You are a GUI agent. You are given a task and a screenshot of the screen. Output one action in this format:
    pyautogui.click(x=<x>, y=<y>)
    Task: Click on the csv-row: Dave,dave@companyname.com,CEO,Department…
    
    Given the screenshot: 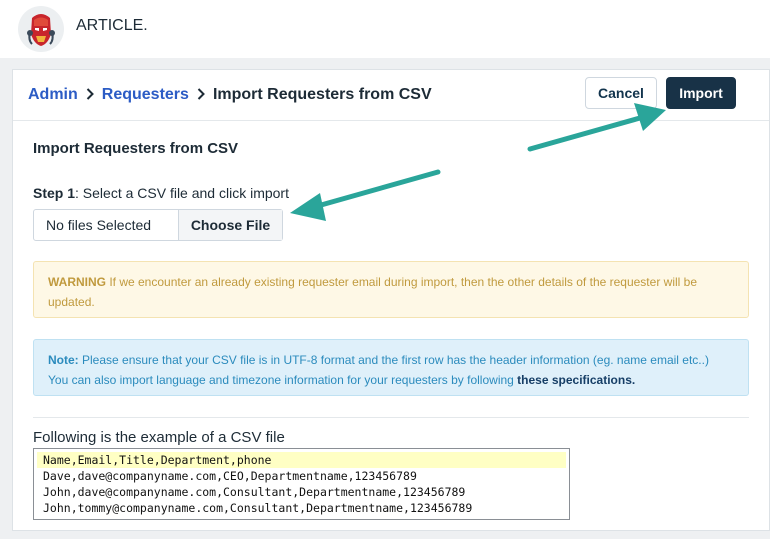 What is the action you would take?
    pyautogui.click(x=230, y=476)
    